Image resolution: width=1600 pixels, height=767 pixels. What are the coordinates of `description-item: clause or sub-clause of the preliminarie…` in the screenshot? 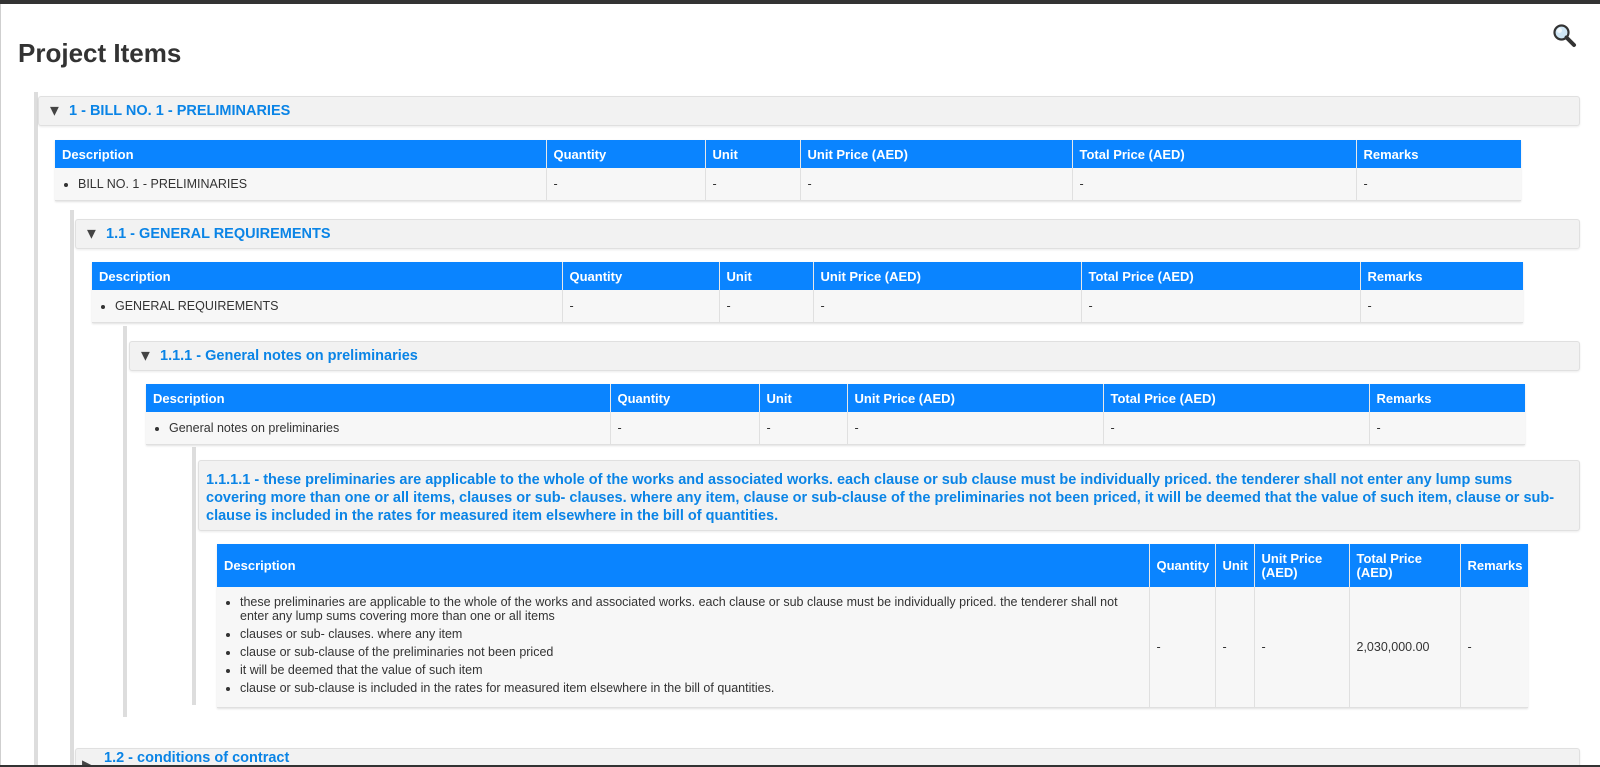 It's located at (691, 652).